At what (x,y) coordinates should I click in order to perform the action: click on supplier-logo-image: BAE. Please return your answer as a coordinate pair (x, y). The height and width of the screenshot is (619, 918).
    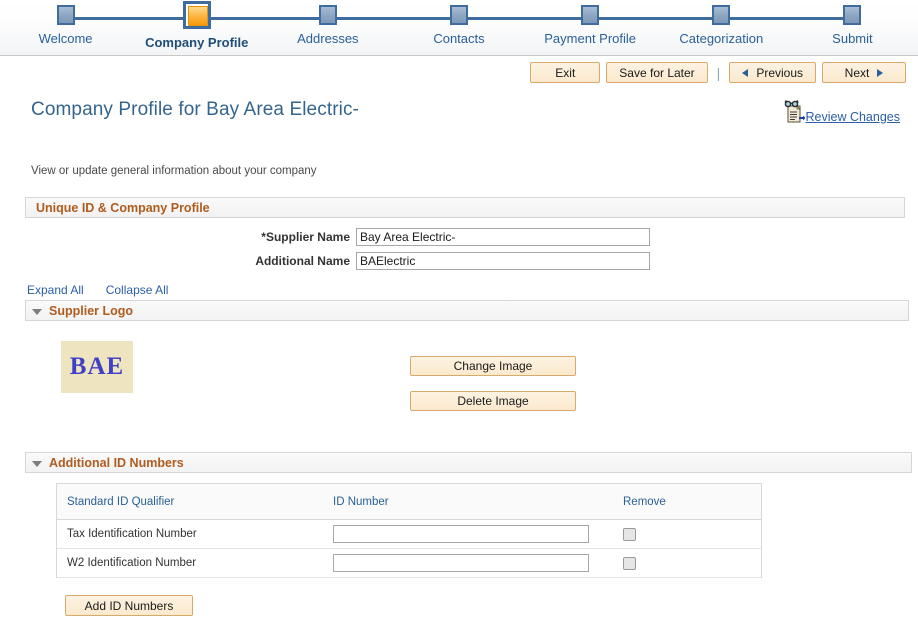
    Looking at the image, I should click on (97, 367).